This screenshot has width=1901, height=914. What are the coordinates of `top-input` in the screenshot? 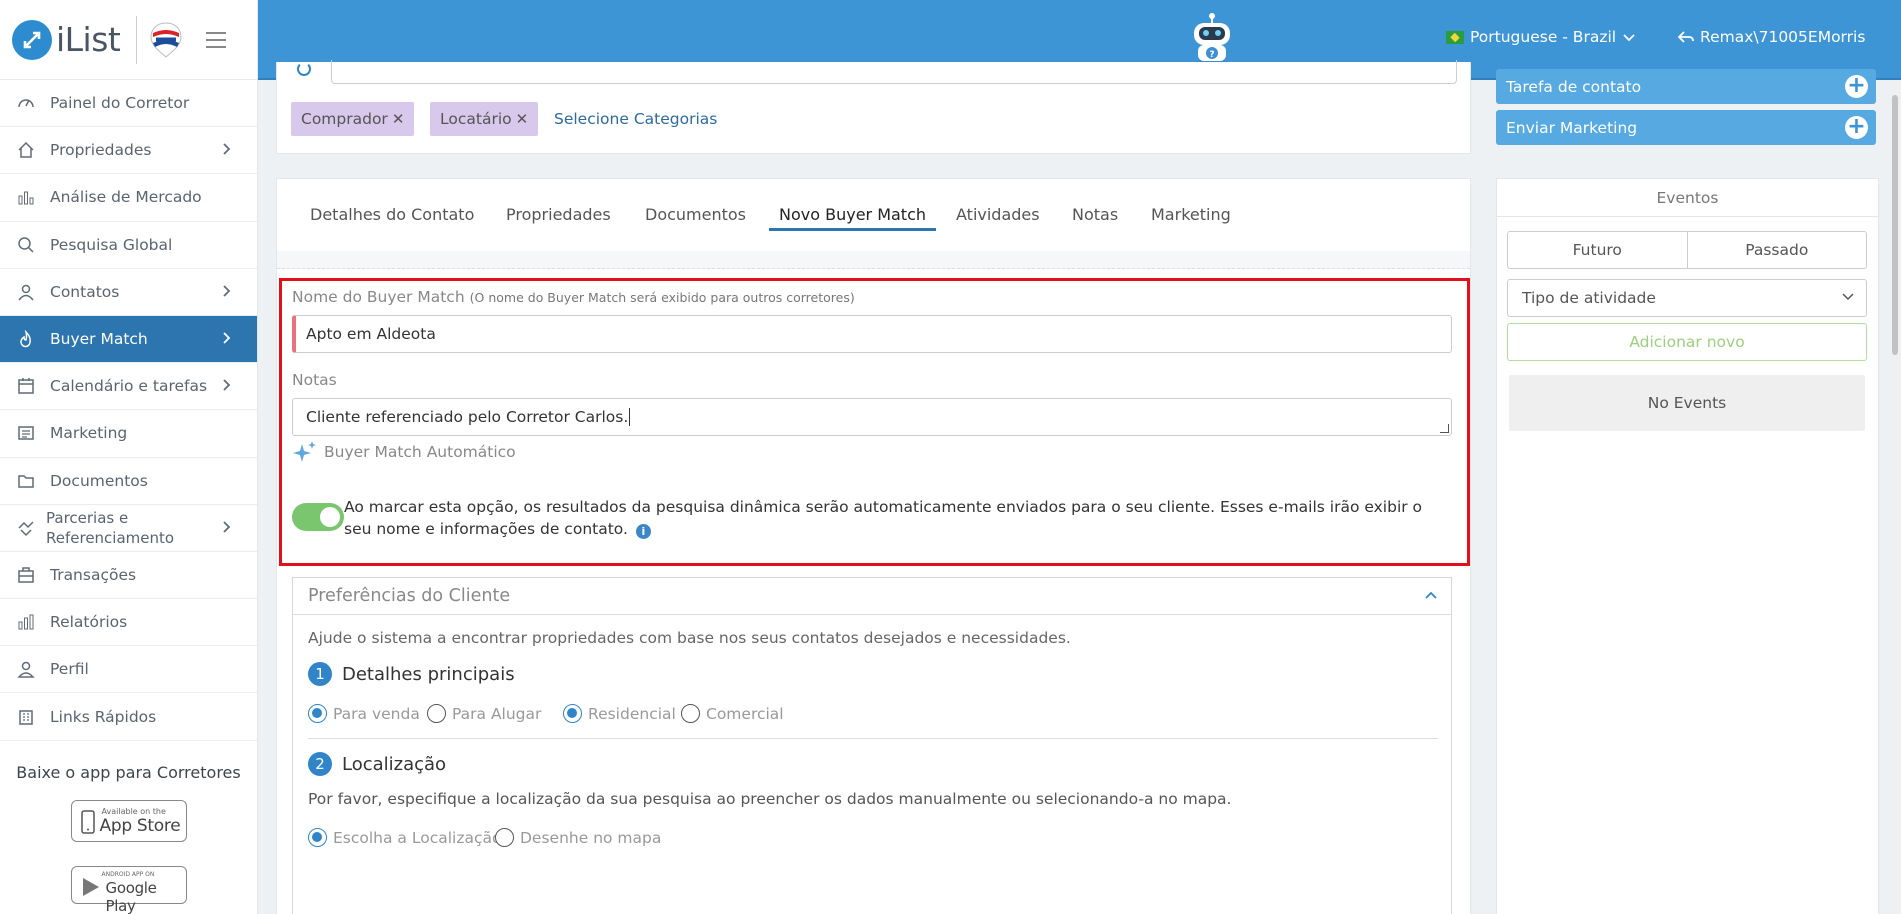 It's located at (894, 72).